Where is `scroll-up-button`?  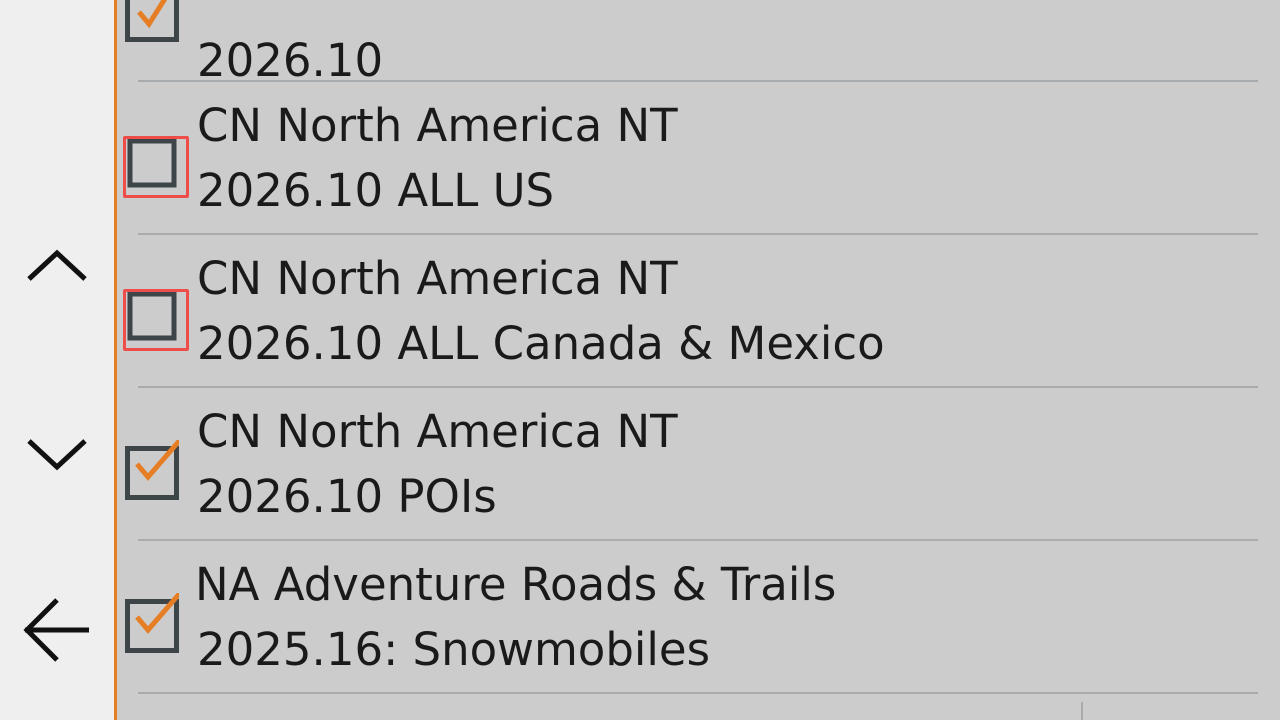 scroll-up-button is located at coordinates (57, 266).